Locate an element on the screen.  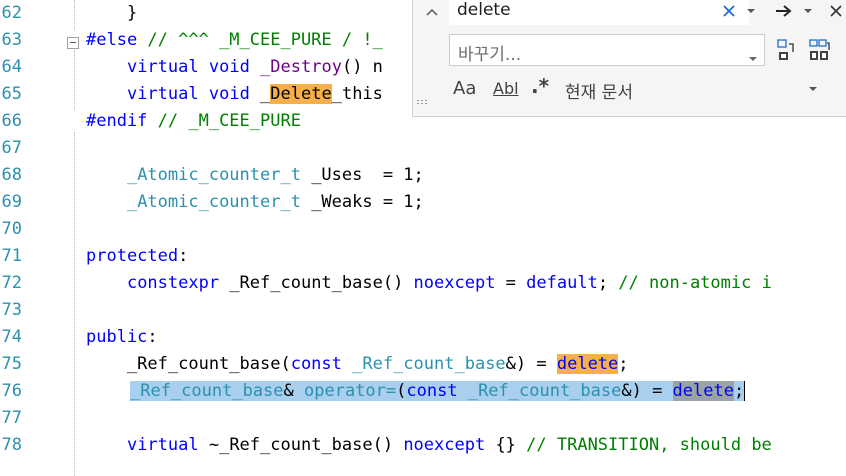
collapse-toggle-icon is located at coordinates (73, 43).